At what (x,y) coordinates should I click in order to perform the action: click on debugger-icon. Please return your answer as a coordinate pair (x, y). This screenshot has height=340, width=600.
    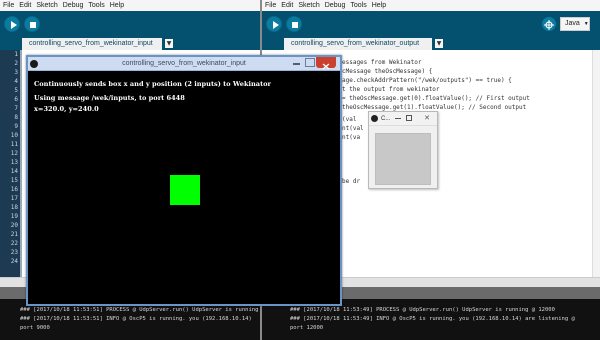
    Looking at the image, I should click on (549, 25).